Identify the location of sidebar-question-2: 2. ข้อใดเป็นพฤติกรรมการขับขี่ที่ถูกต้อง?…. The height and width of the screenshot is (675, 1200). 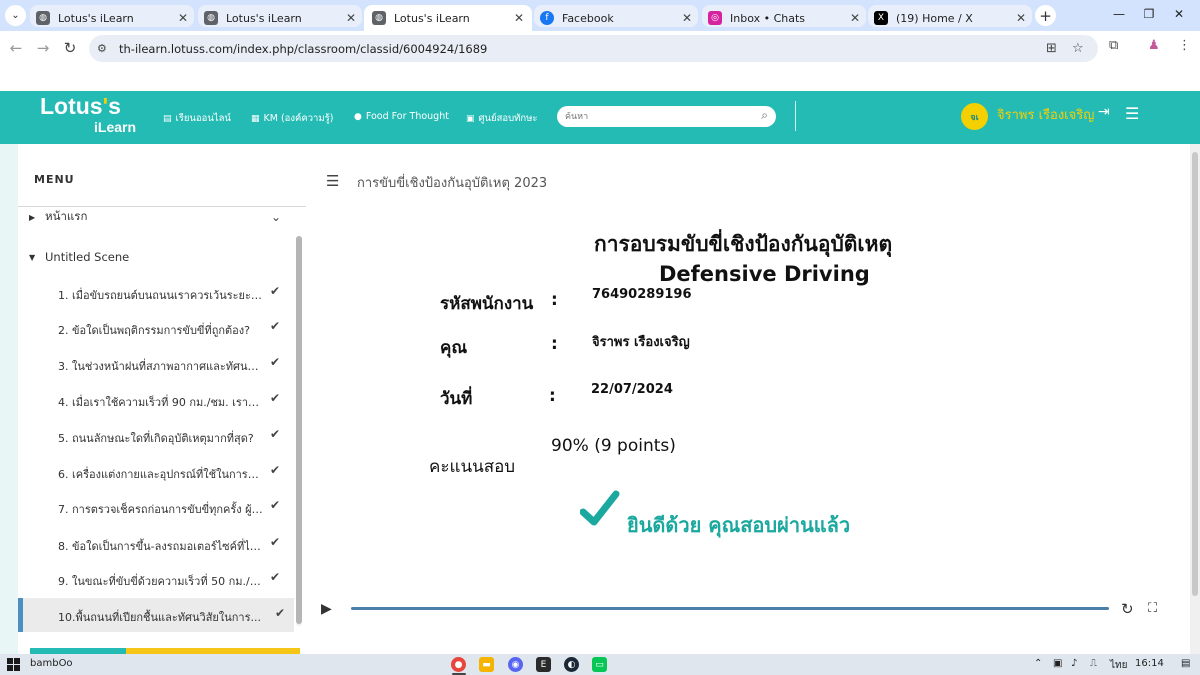
(156, 328).